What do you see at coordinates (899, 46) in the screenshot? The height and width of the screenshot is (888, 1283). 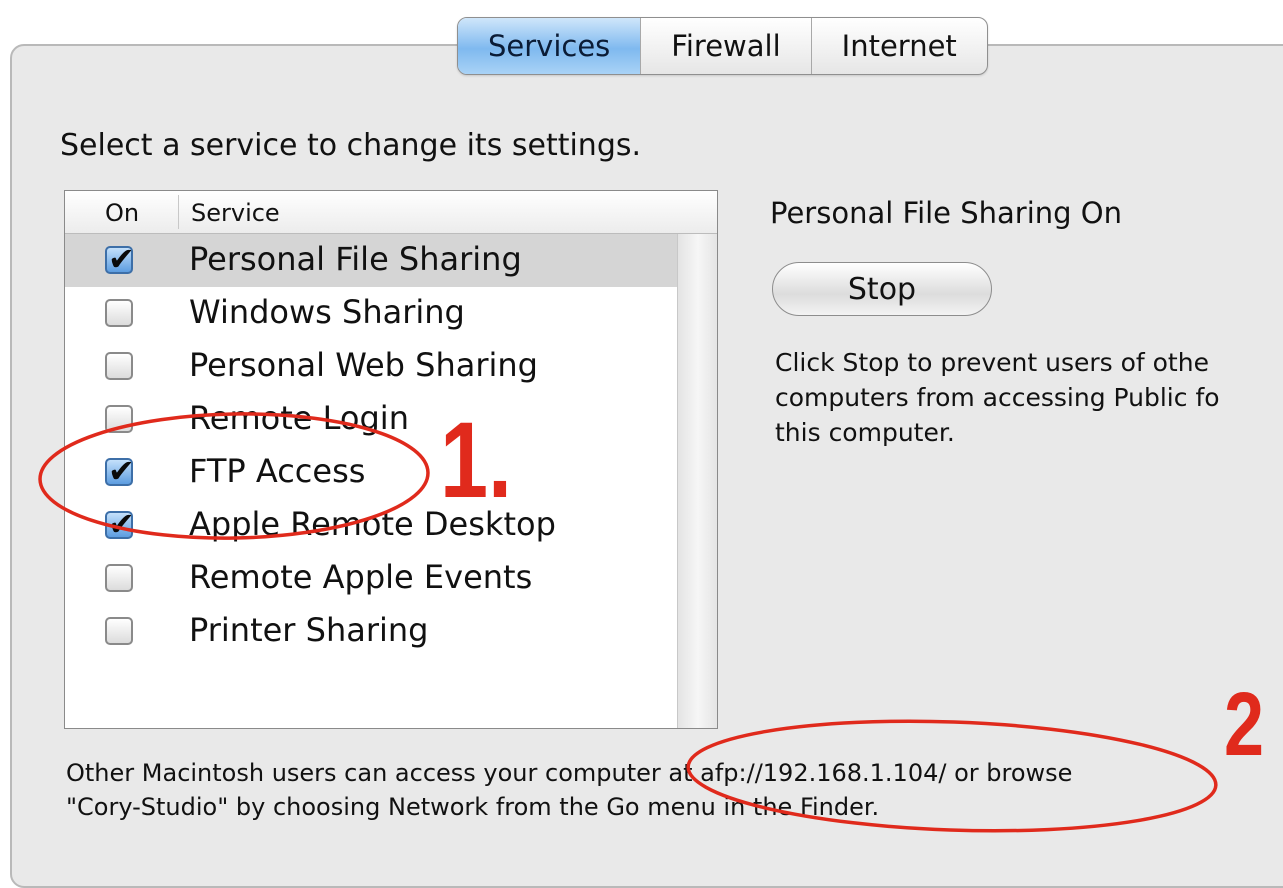 I see `tab-internet: Internet` at bounding box center [899, 46].